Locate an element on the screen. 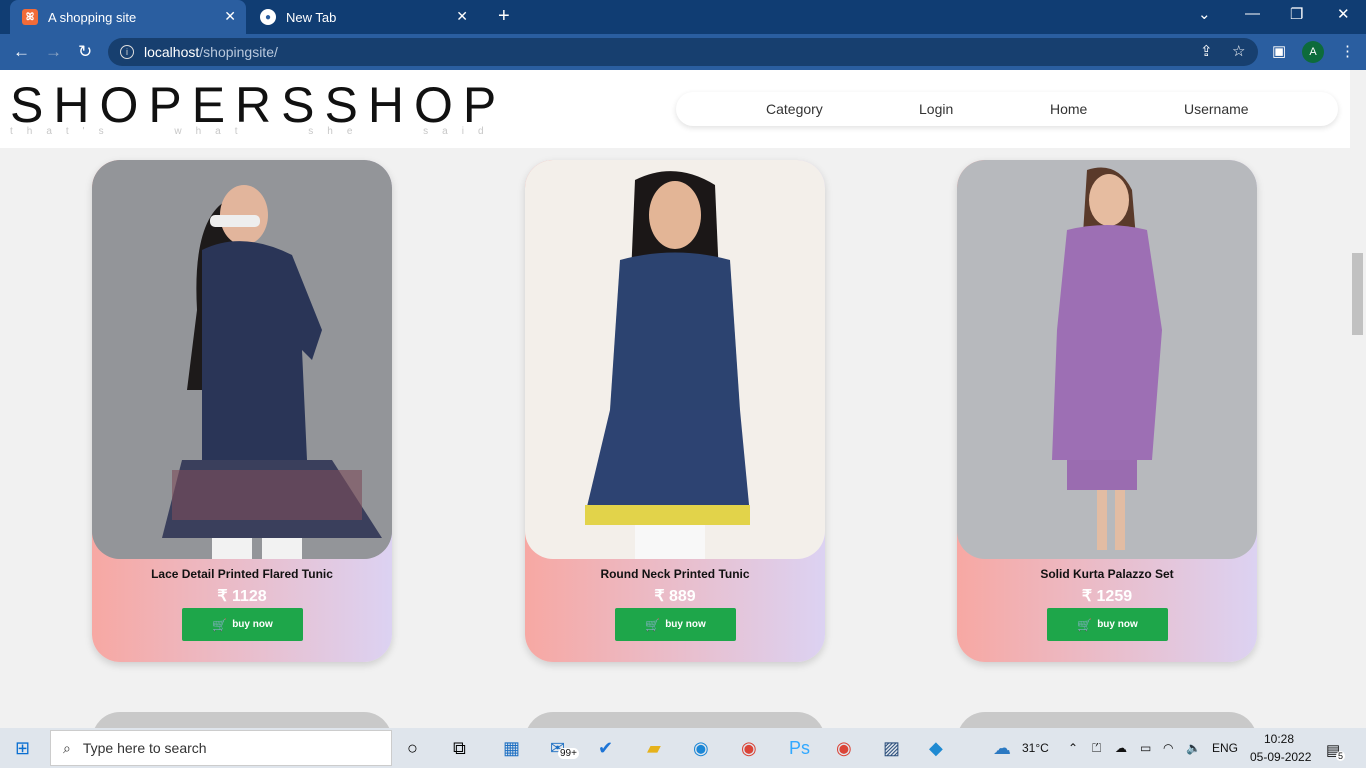 The height and width of the screenshot is (768, 1366). tab-shopping-site: ꕤ A shopping site ✕ is located at coordinates (128, 17).